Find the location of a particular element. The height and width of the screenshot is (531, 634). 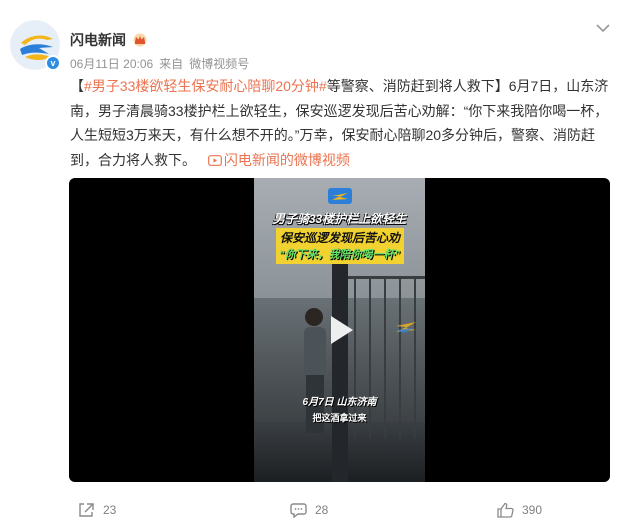

topic-link: #男子33楼欲轻生保安耐心陪聊20分钟# is located at coordinates (205, 86).